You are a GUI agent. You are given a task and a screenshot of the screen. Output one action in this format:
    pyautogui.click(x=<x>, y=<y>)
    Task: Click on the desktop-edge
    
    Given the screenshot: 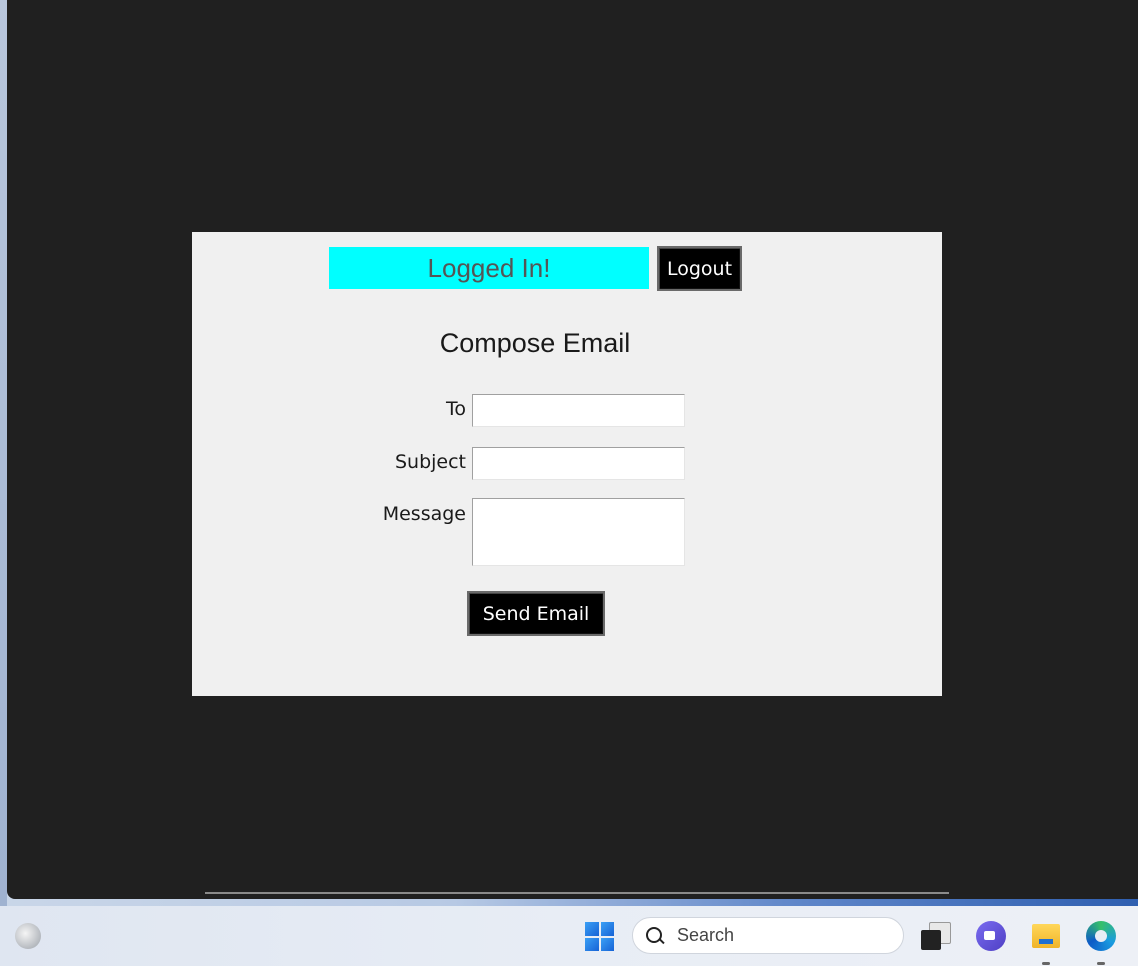 What is the action you would take?
    pyautogui.click(x=3, y=453)
    